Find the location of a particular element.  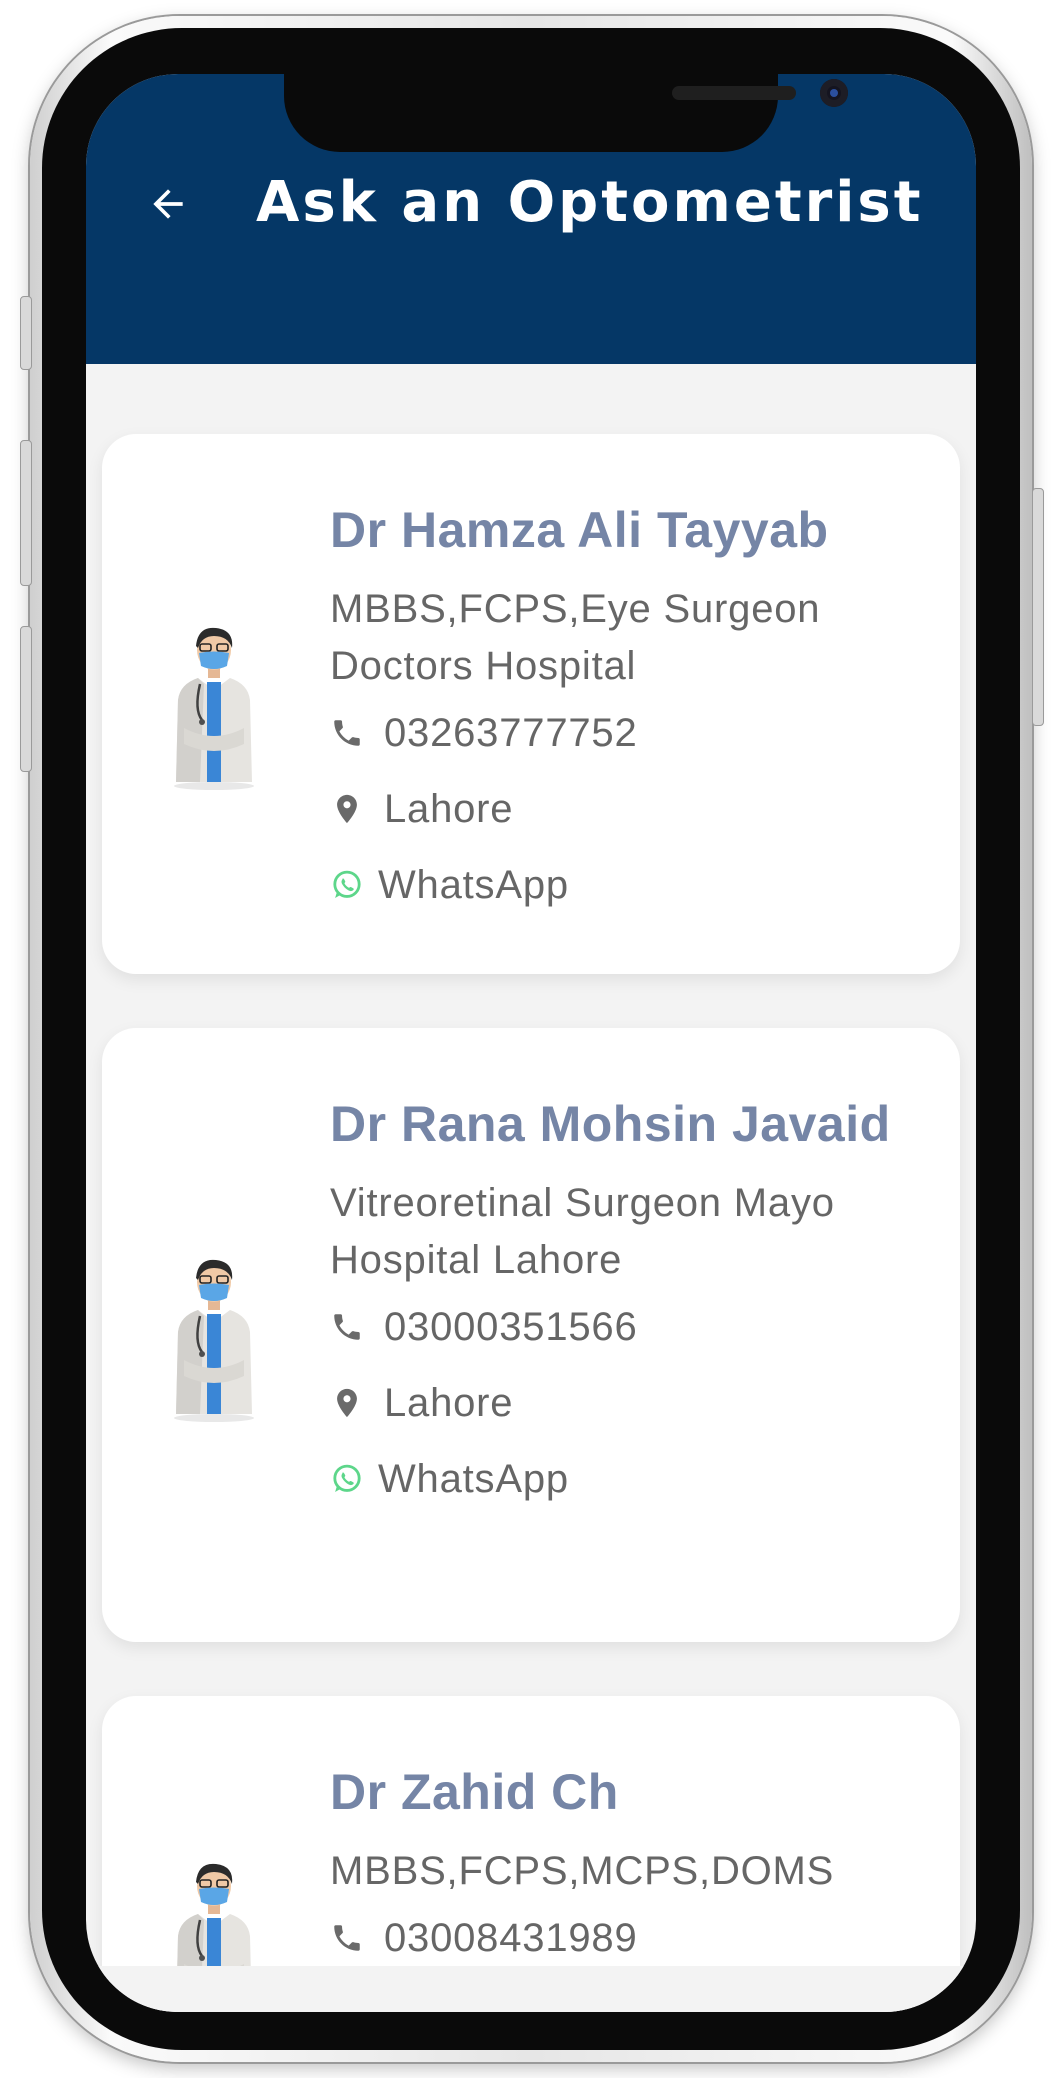

phone-number: 03008431989 is located at coordinates (511, 1937).